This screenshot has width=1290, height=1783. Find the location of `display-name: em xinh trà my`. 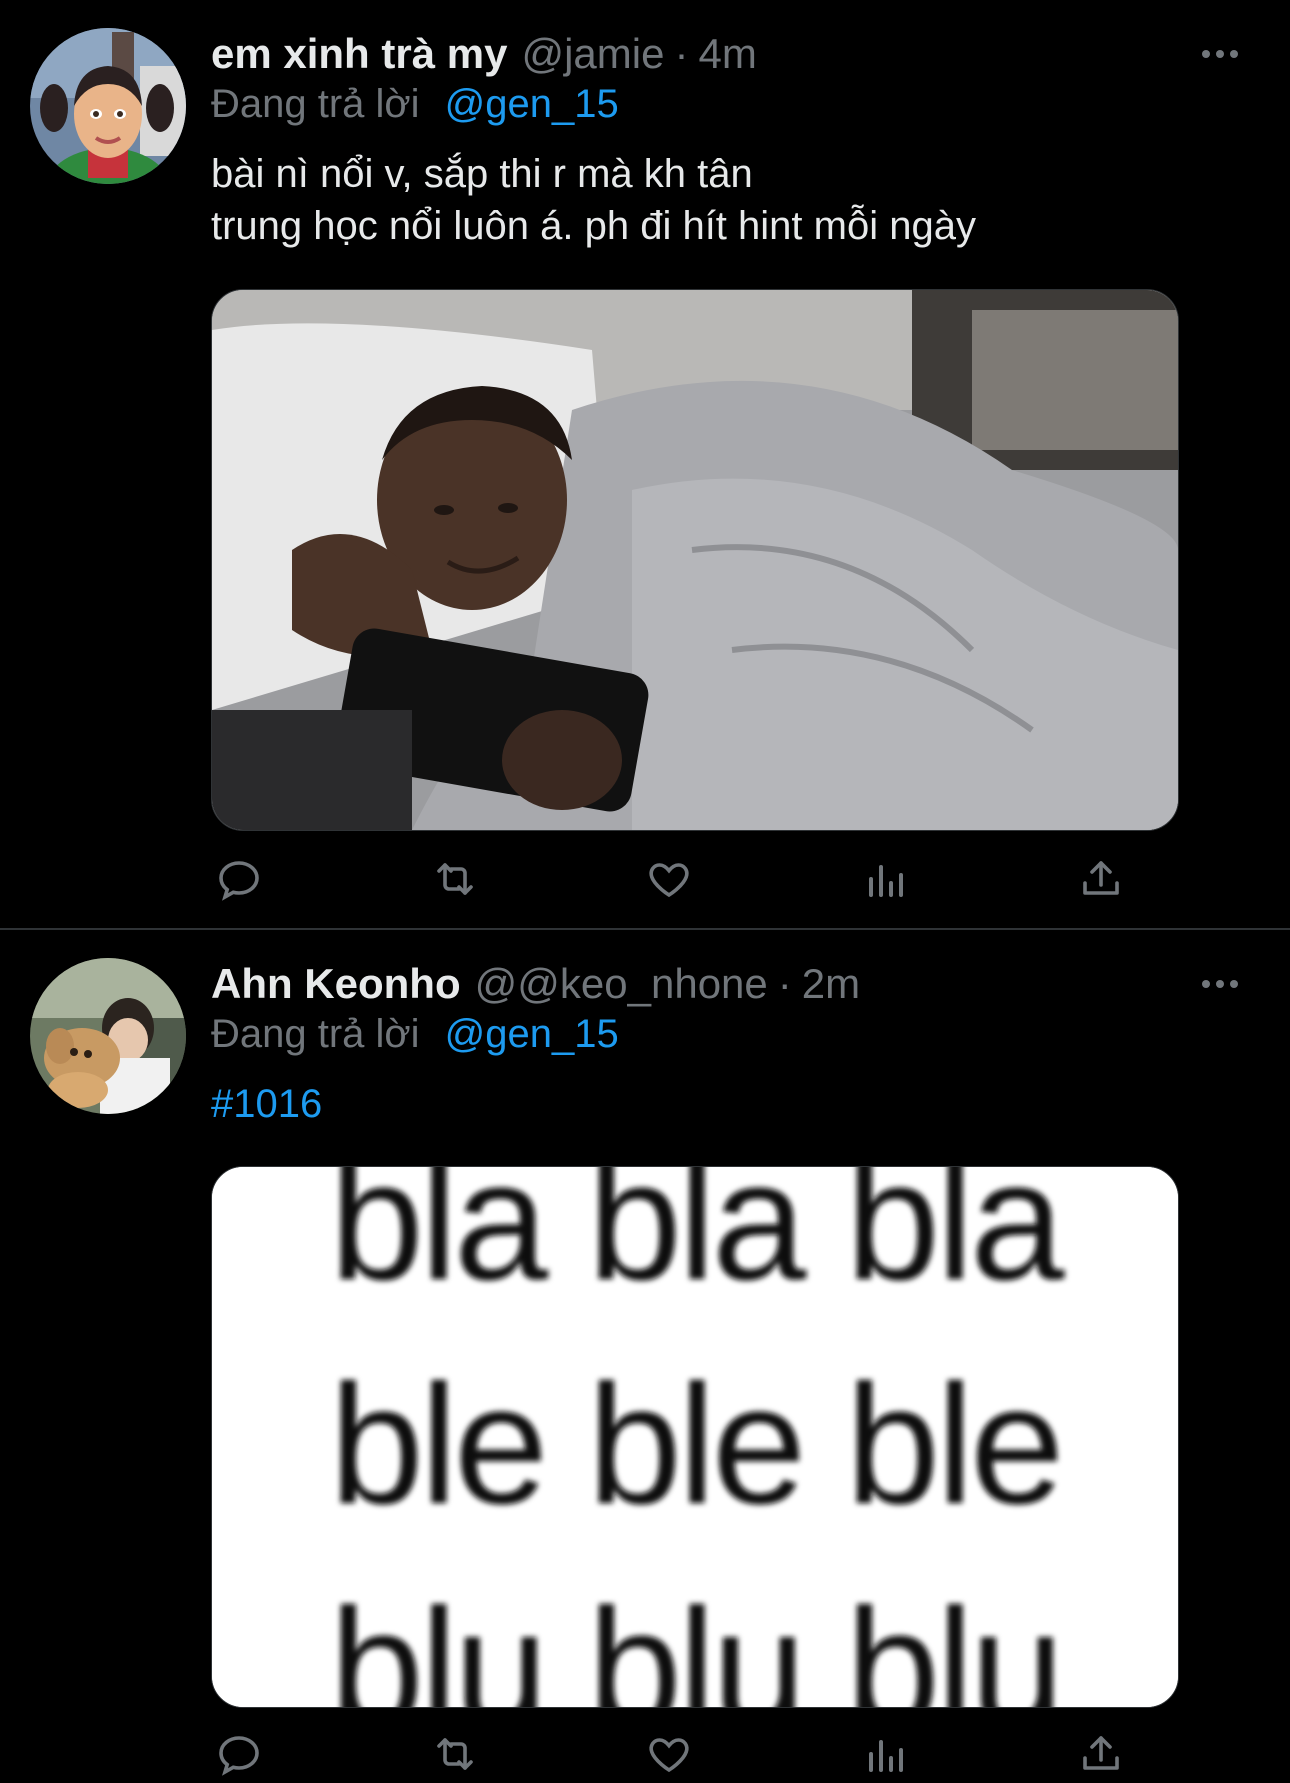

display-name: em xinh trà my is located at coordinates (359, 54).